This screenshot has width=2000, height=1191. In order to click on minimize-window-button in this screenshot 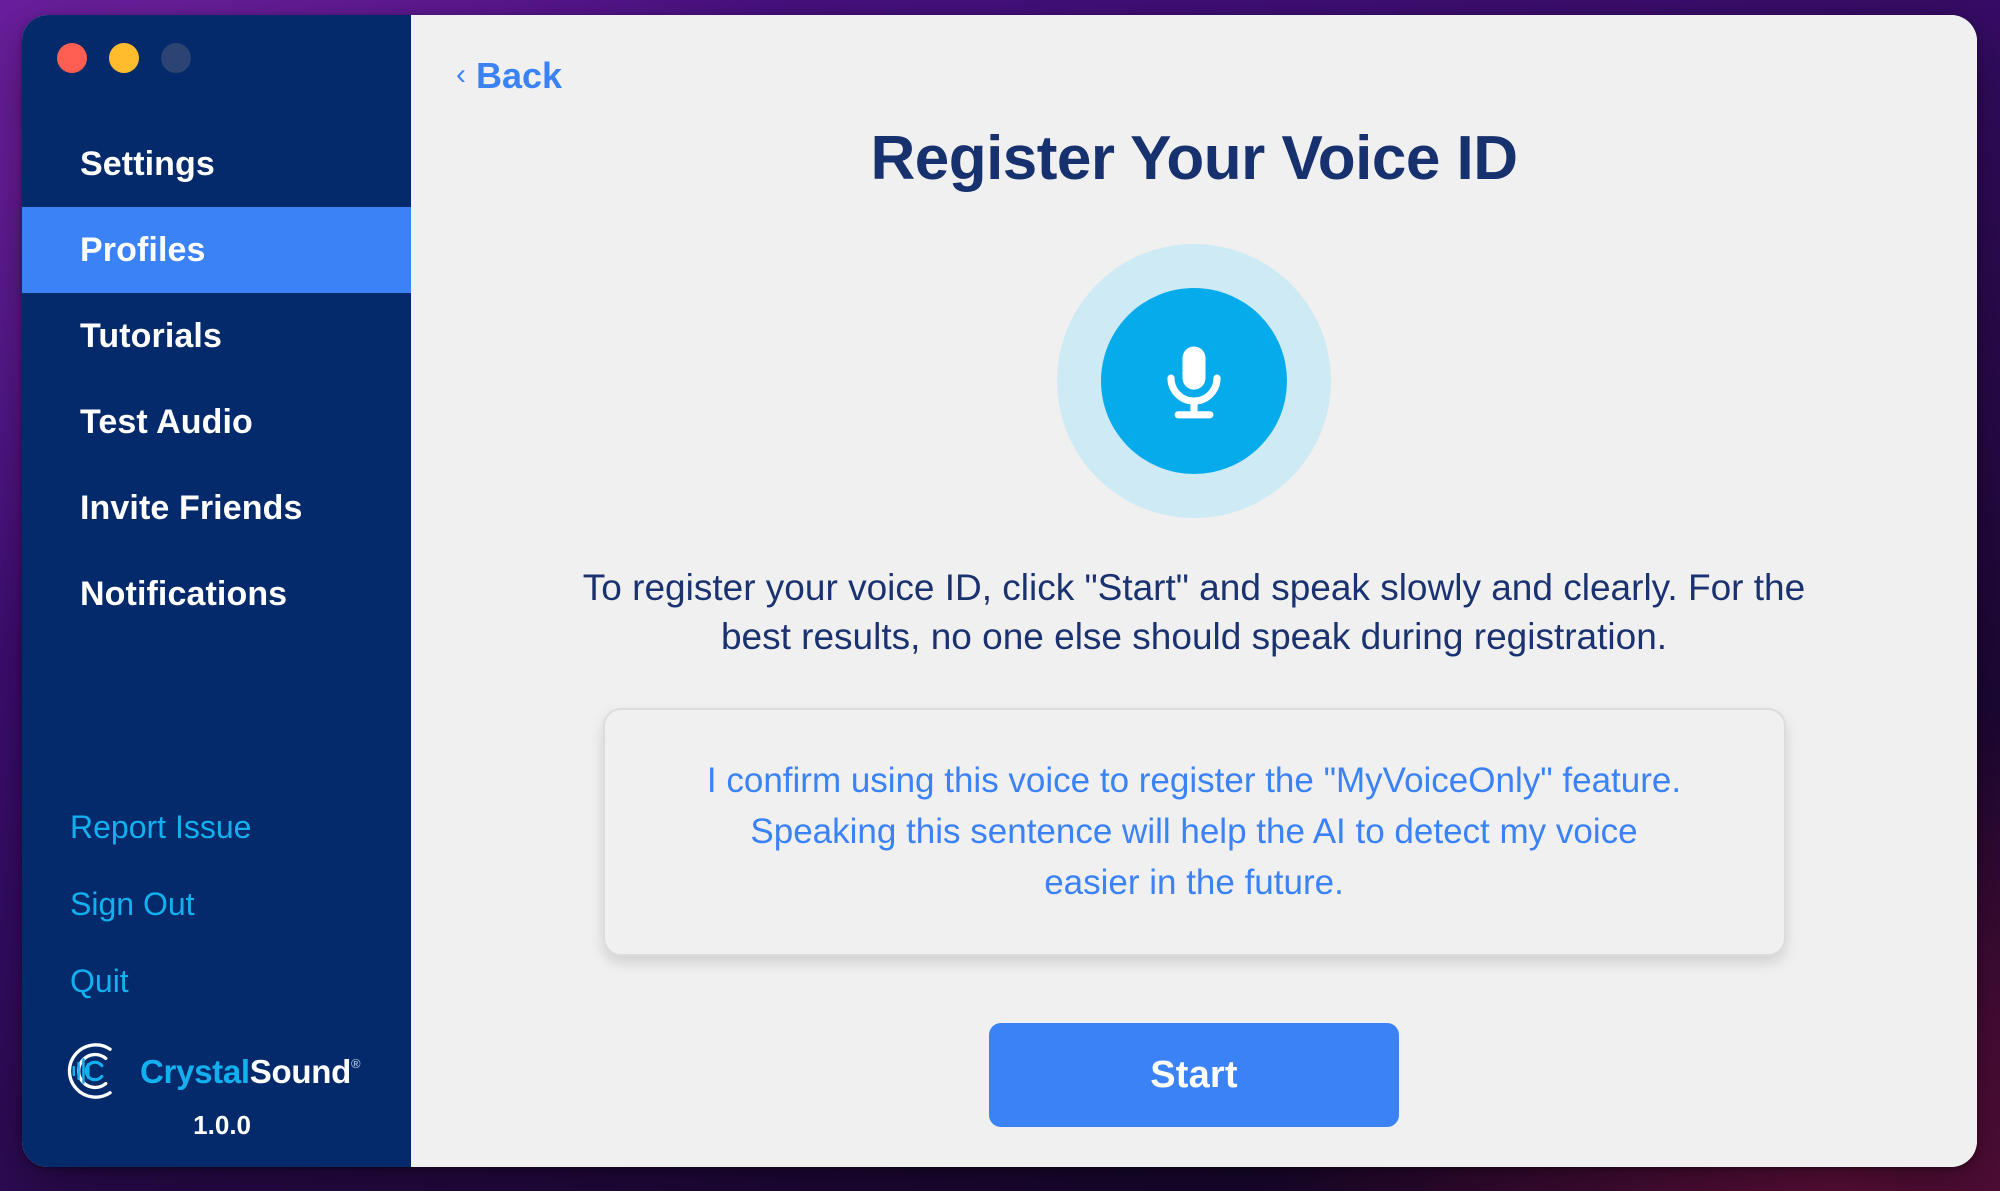, I will do `click(124, 58)`.